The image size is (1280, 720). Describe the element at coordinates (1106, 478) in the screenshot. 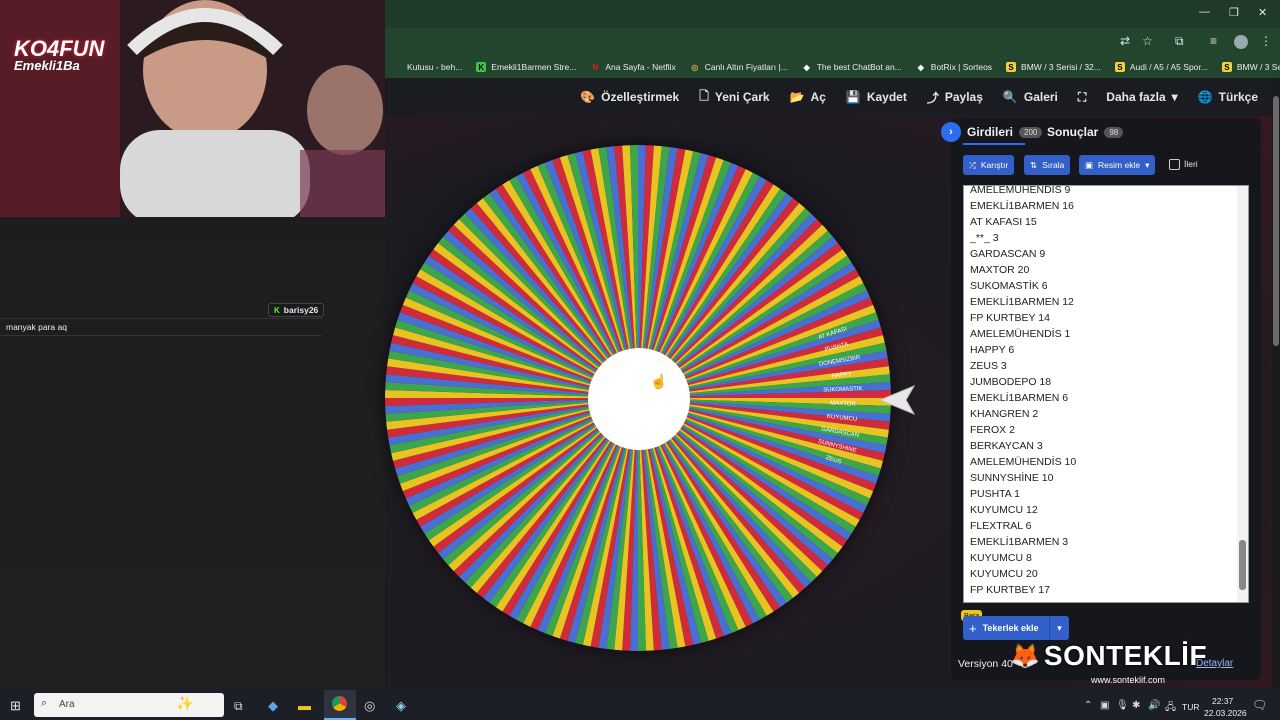

I see `entry-item: SUNNYSHİNE 10` at that location.